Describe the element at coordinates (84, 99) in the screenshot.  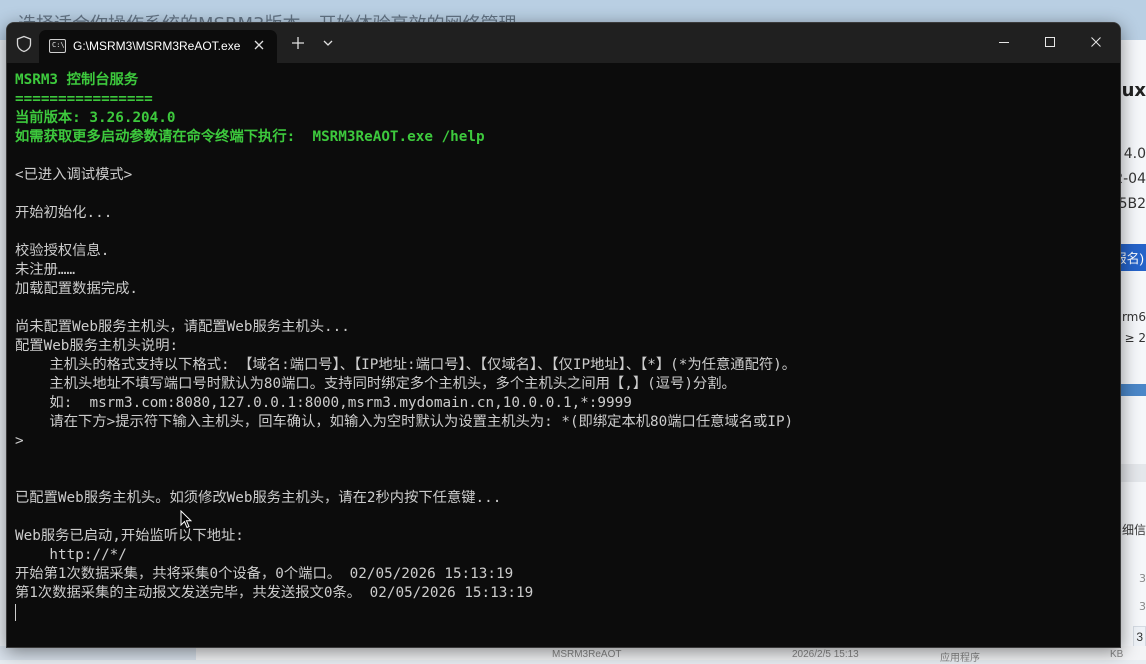
I see `console-line: ================` at that location.